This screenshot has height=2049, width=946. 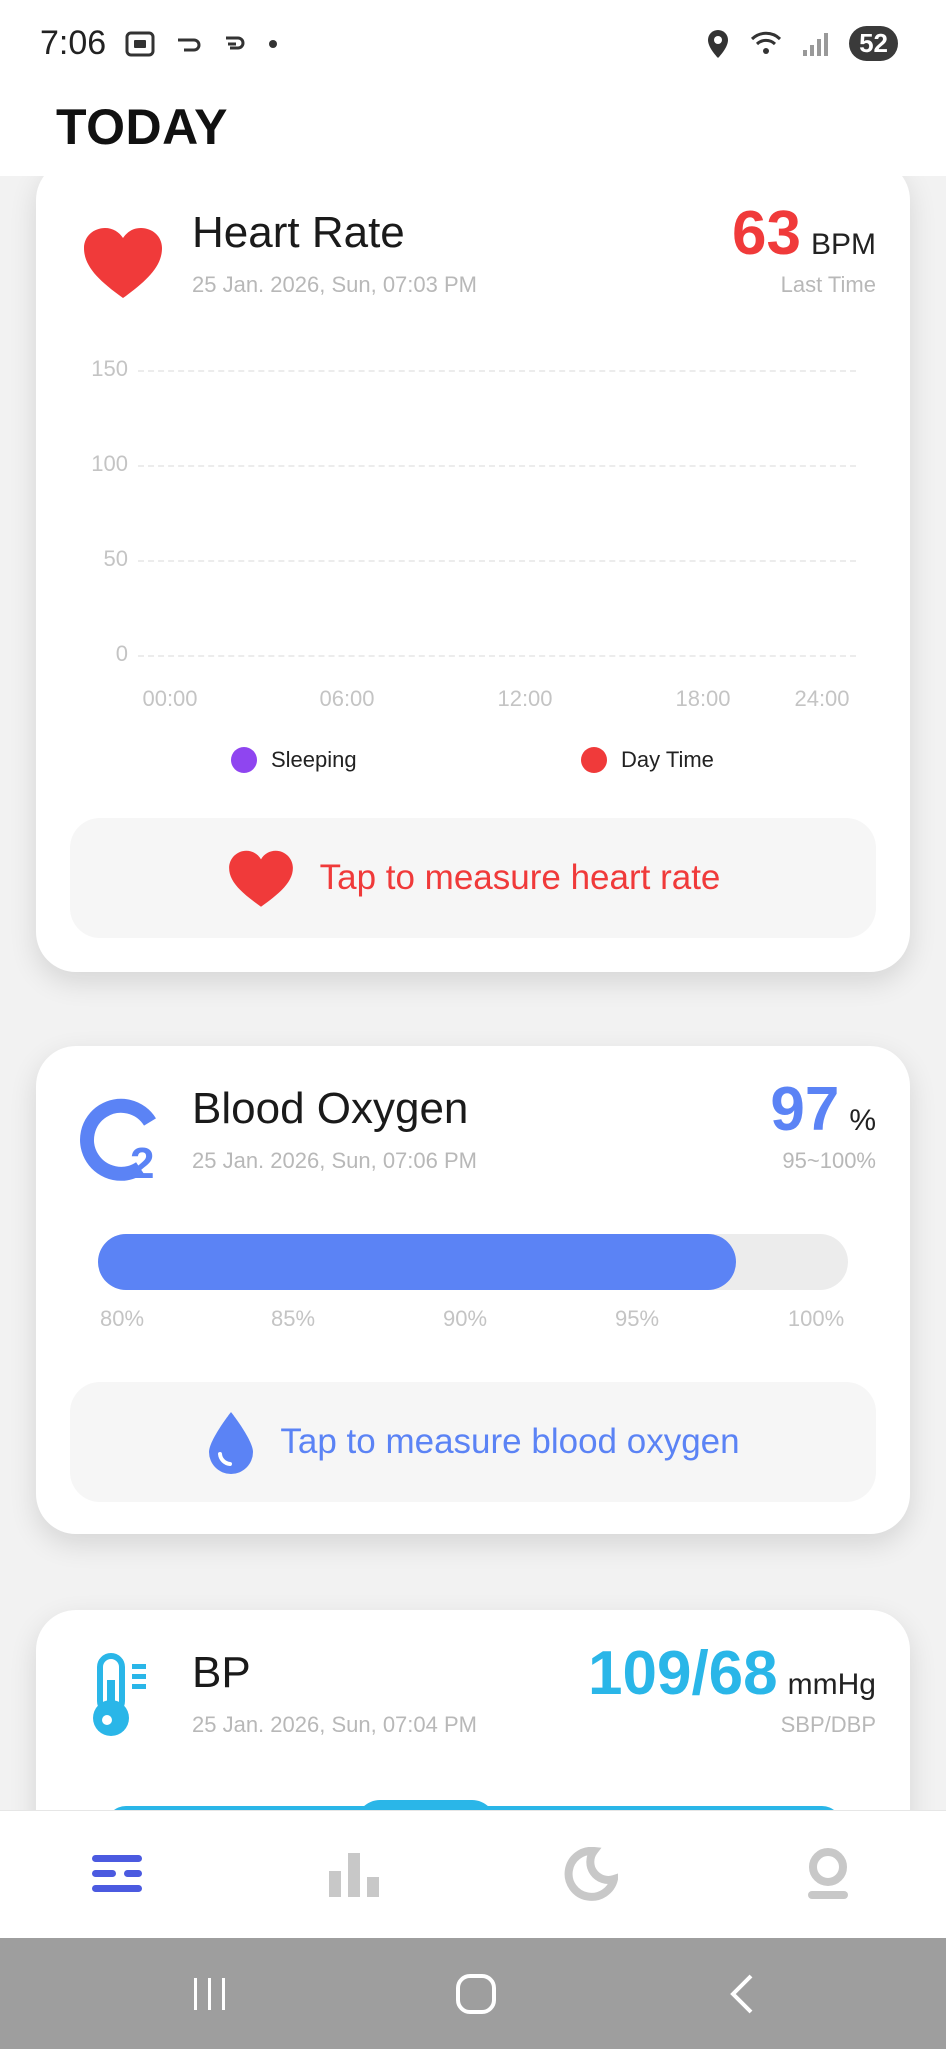 What do you see at coordinates (828, 284) in the screenshot?
I see `heart-rate-sub: Last Time` at bounding box center [828, 284].